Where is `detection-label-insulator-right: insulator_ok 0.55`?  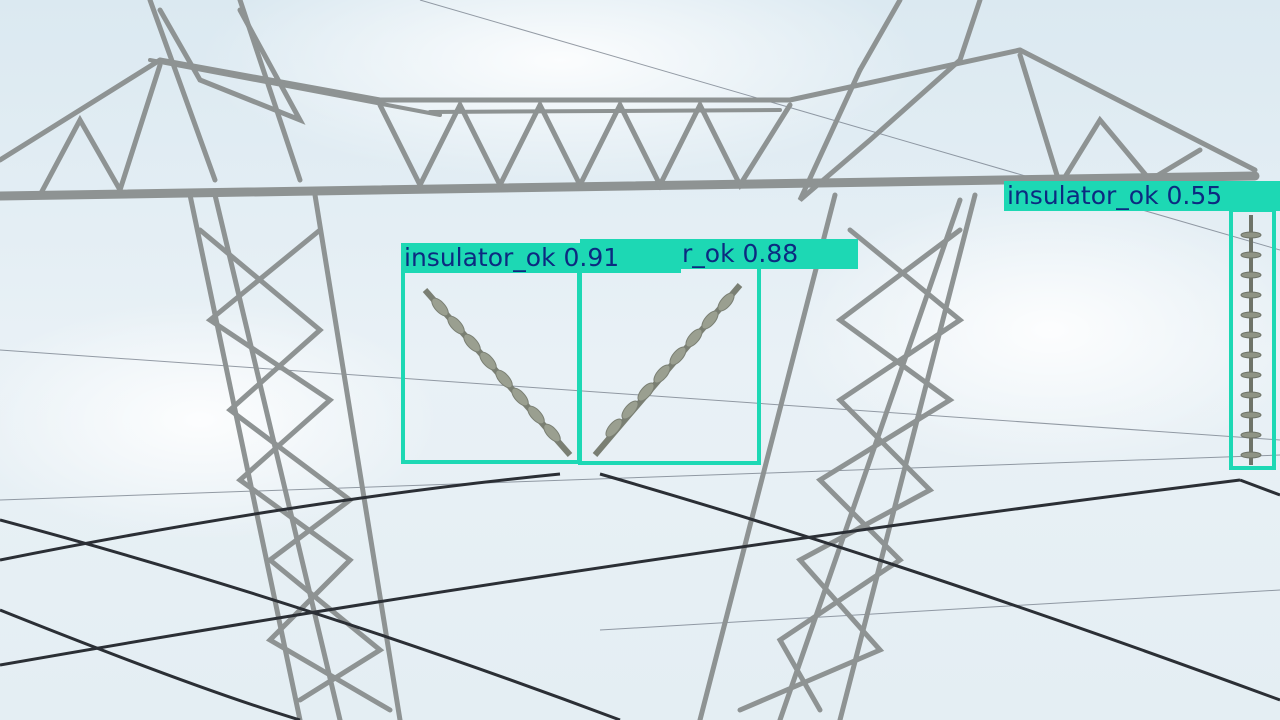 detection-label-insulator-right: insulator_ok 0.55 is located at coordinates (1142, 196).